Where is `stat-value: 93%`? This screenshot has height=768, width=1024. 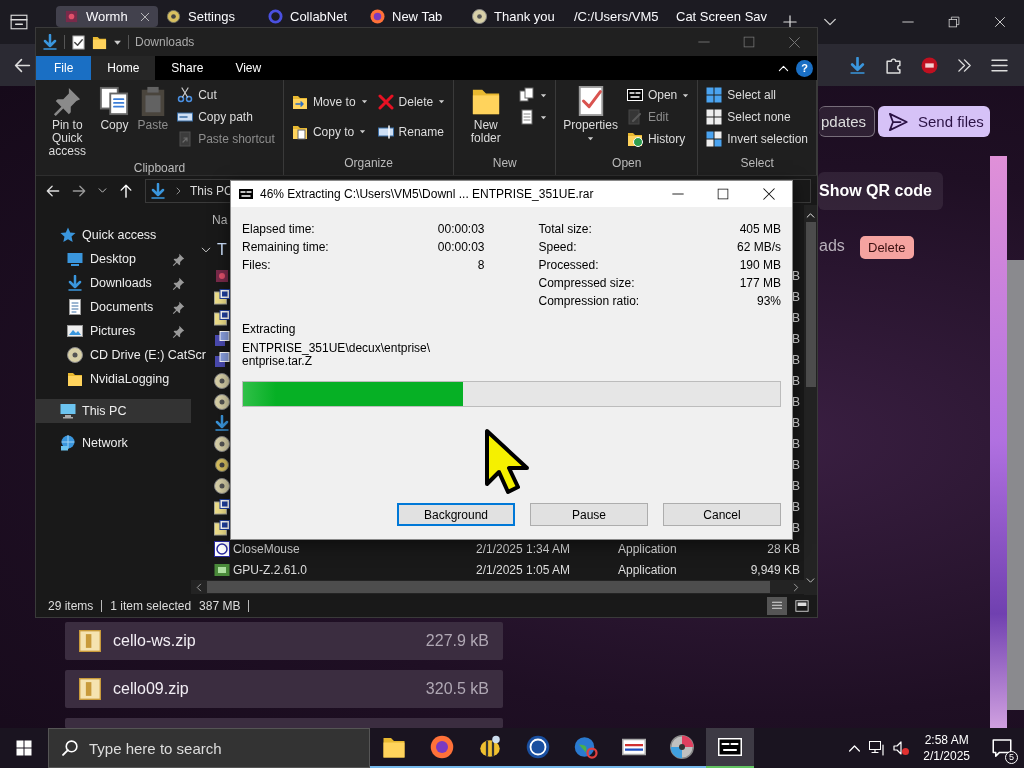 stat-value: 93% is located at coordinates (768, 301).